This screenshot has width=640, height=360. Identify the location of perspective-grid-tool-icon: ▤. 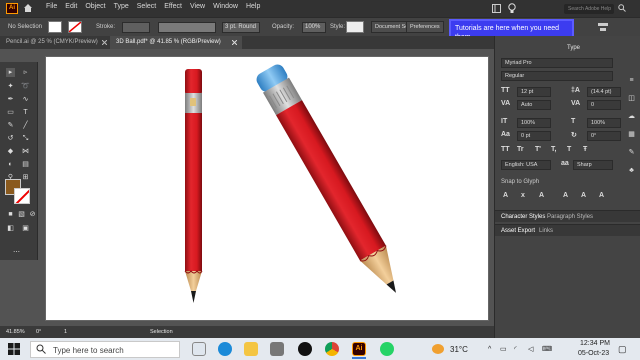
(25, 164).